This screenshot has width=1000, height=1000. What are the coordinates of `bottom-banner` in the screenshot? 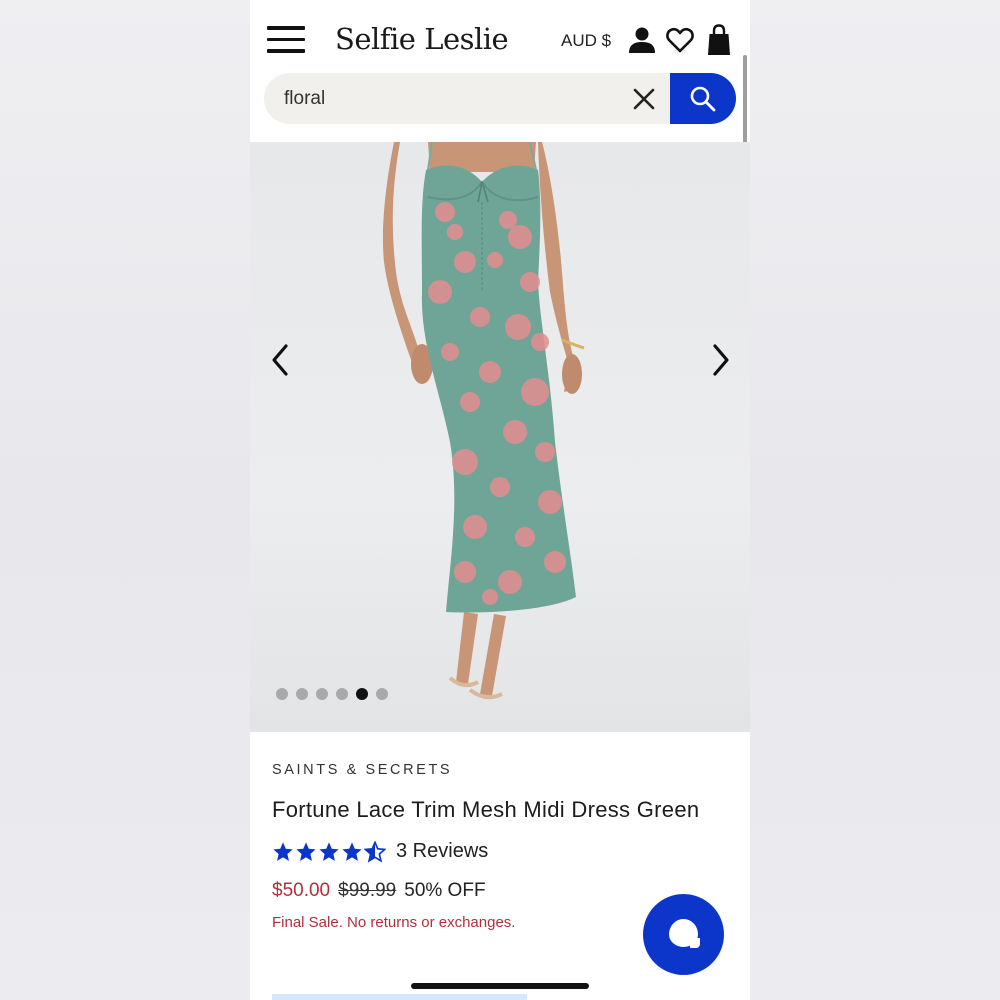 It's located at (399, 997).